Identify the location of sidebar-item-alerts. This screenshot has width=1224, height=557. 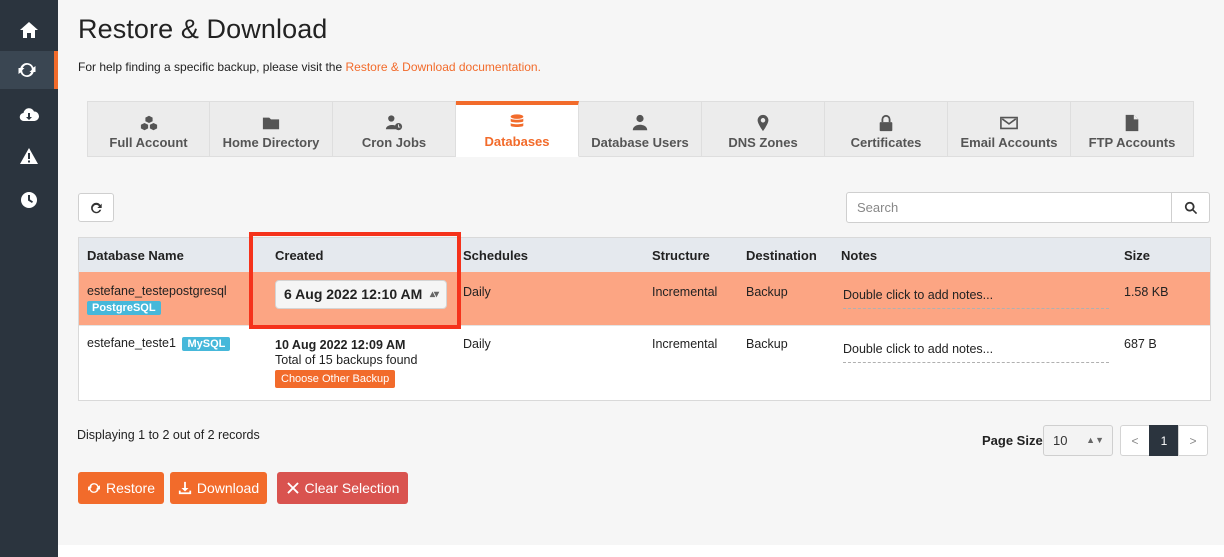
(29, 156).